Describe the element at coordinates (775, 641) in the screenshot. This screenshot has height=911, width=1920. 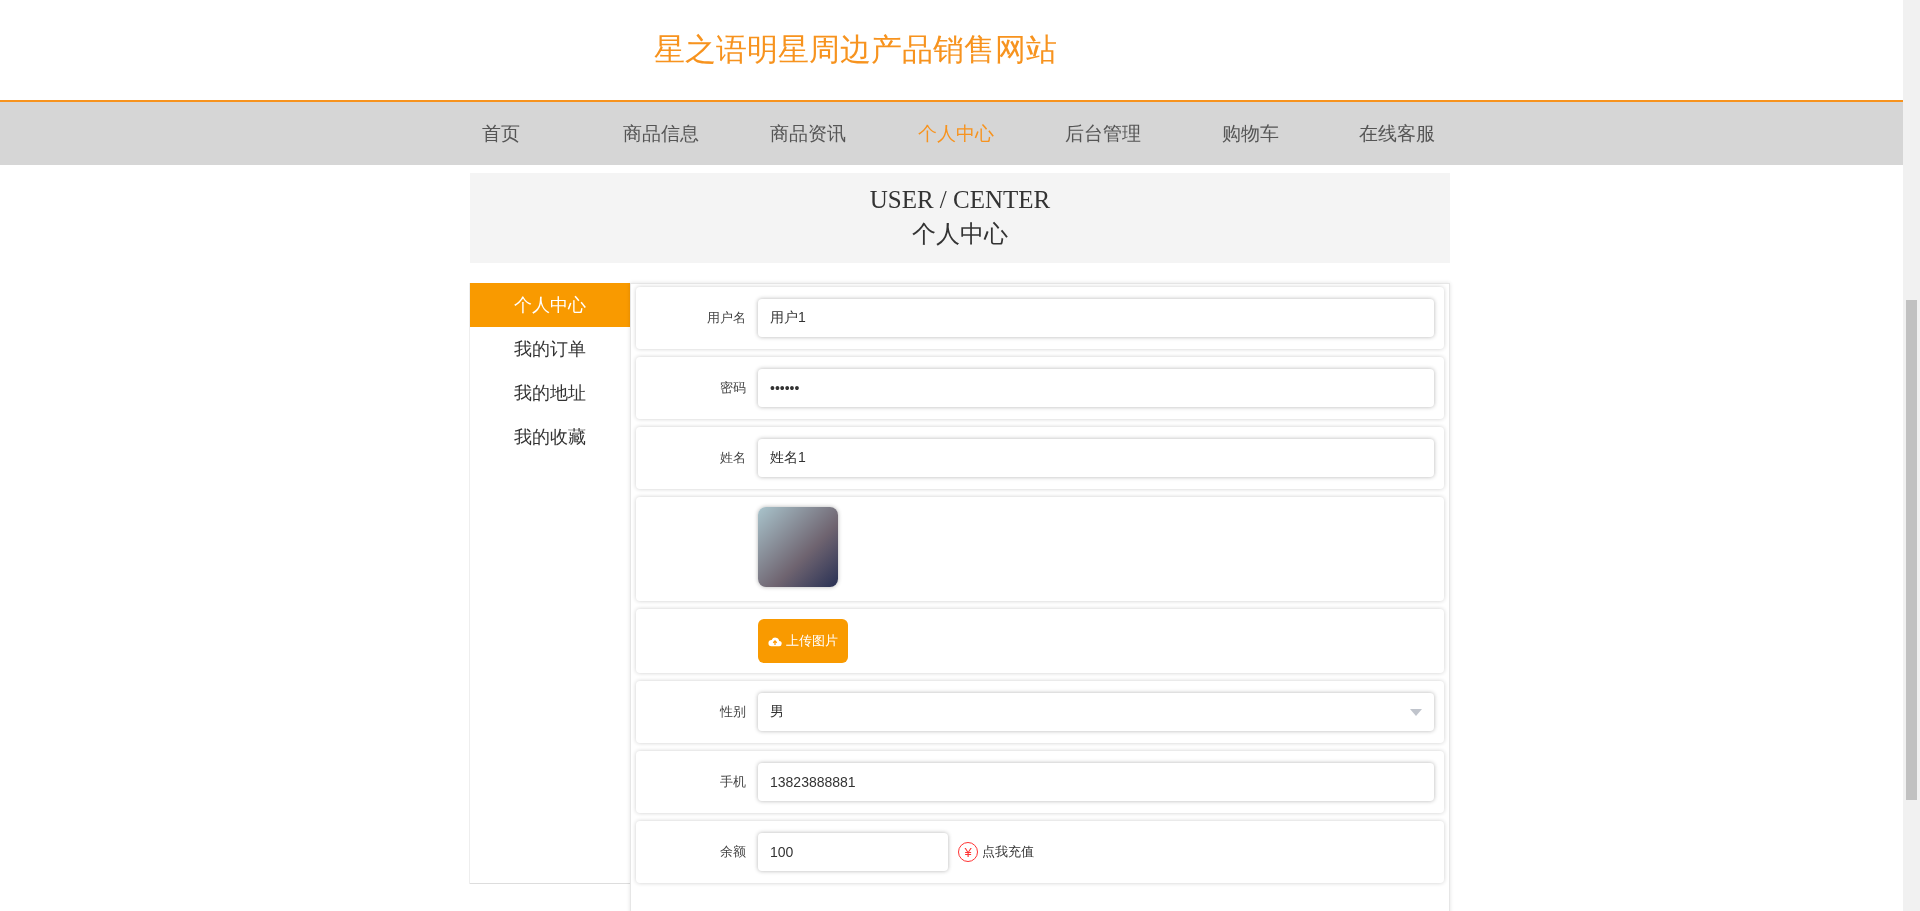
I see `cloud-upload-icon` at that location.